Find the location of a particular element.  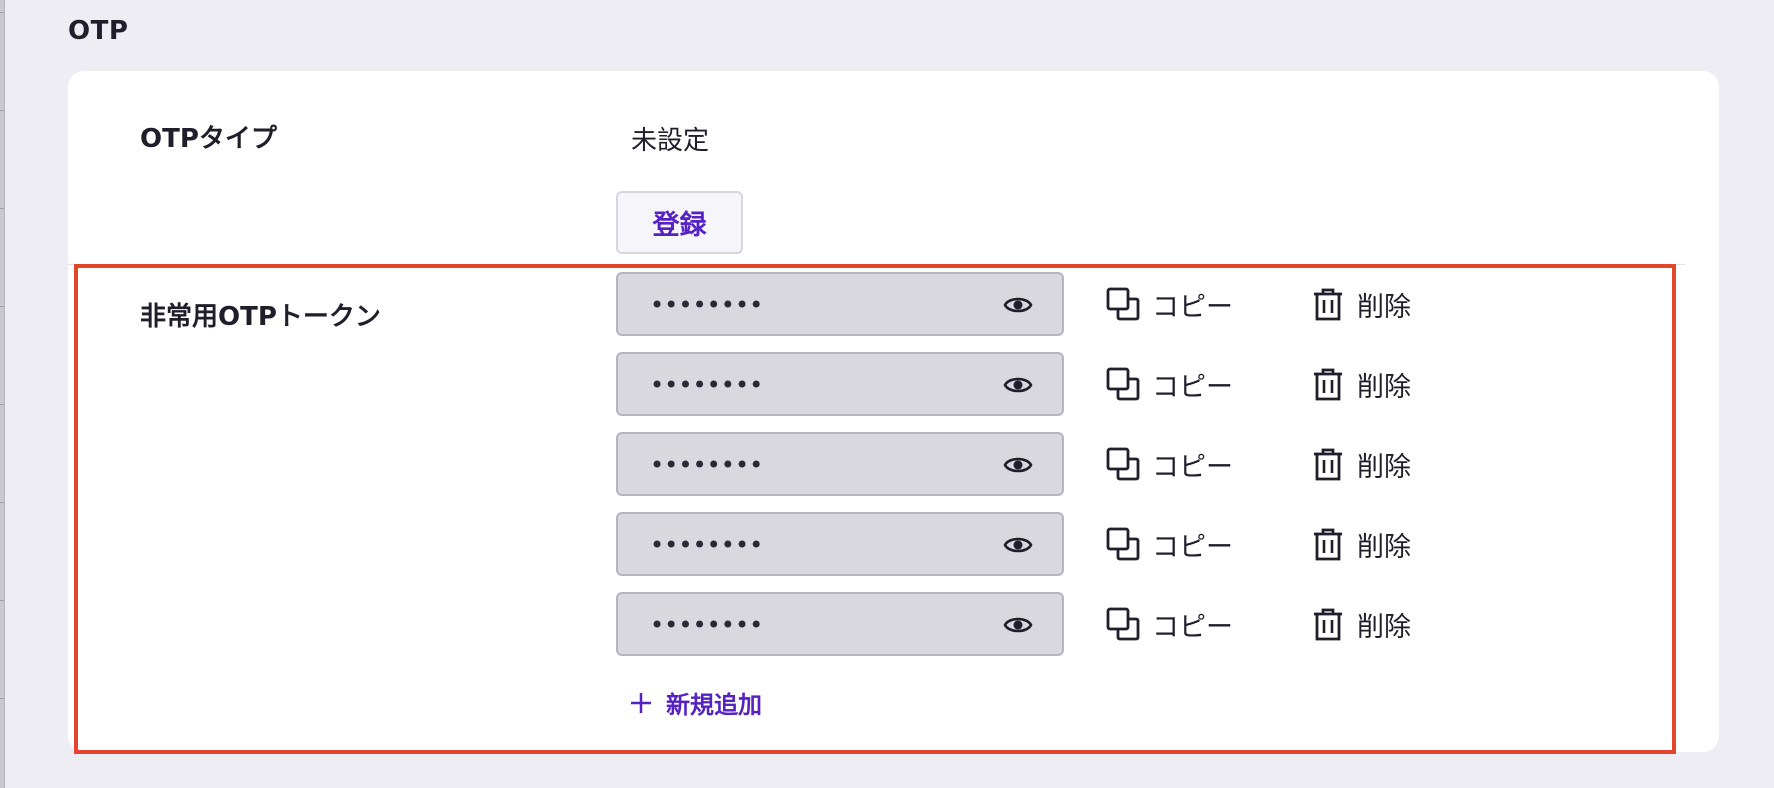

add-token-link: 新規追加 is located at coordinates (696, 702).